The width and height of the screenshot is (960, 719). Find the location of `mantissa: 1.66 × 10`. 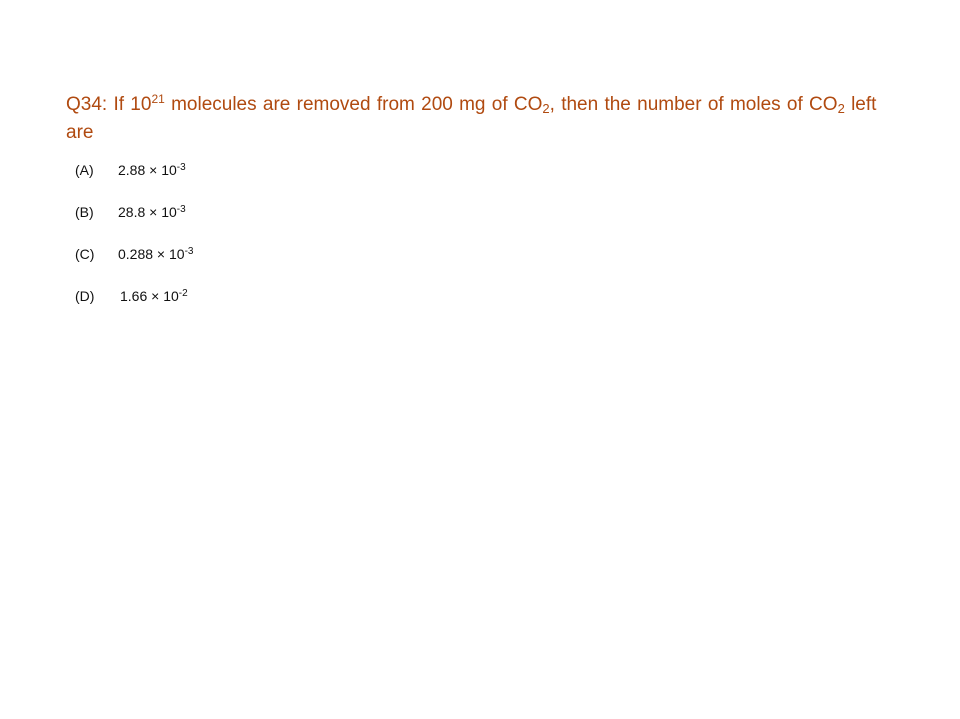

mantissa: 1.66 × 10 is located at coordinates (149, 296).